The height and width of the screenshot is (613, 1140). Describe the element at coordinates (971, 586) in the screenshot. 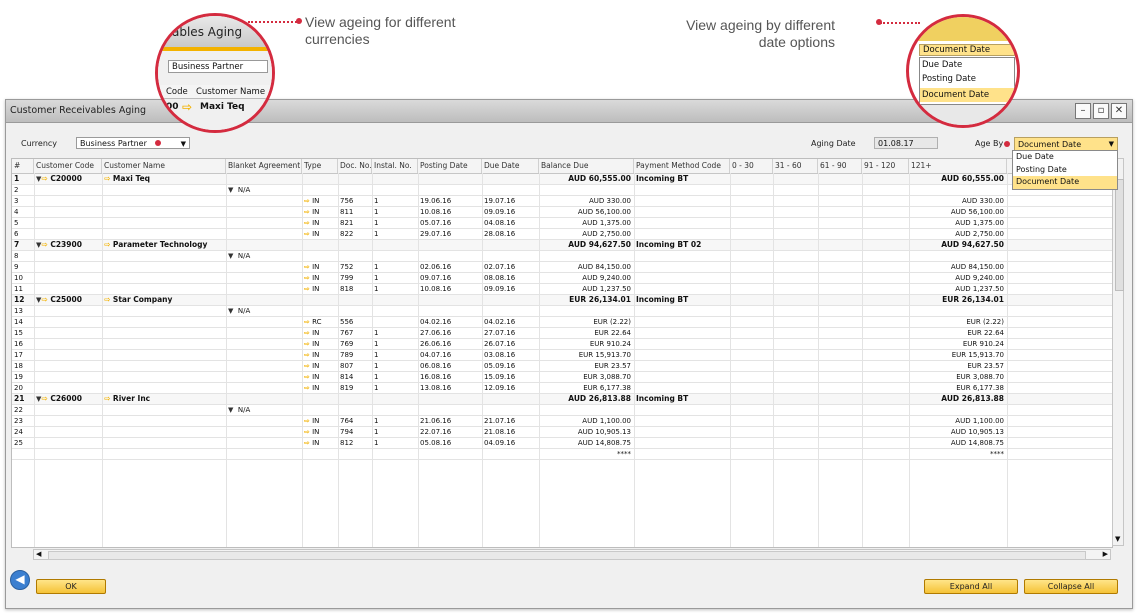

I see `expand-all-button: Expand All` at that location.